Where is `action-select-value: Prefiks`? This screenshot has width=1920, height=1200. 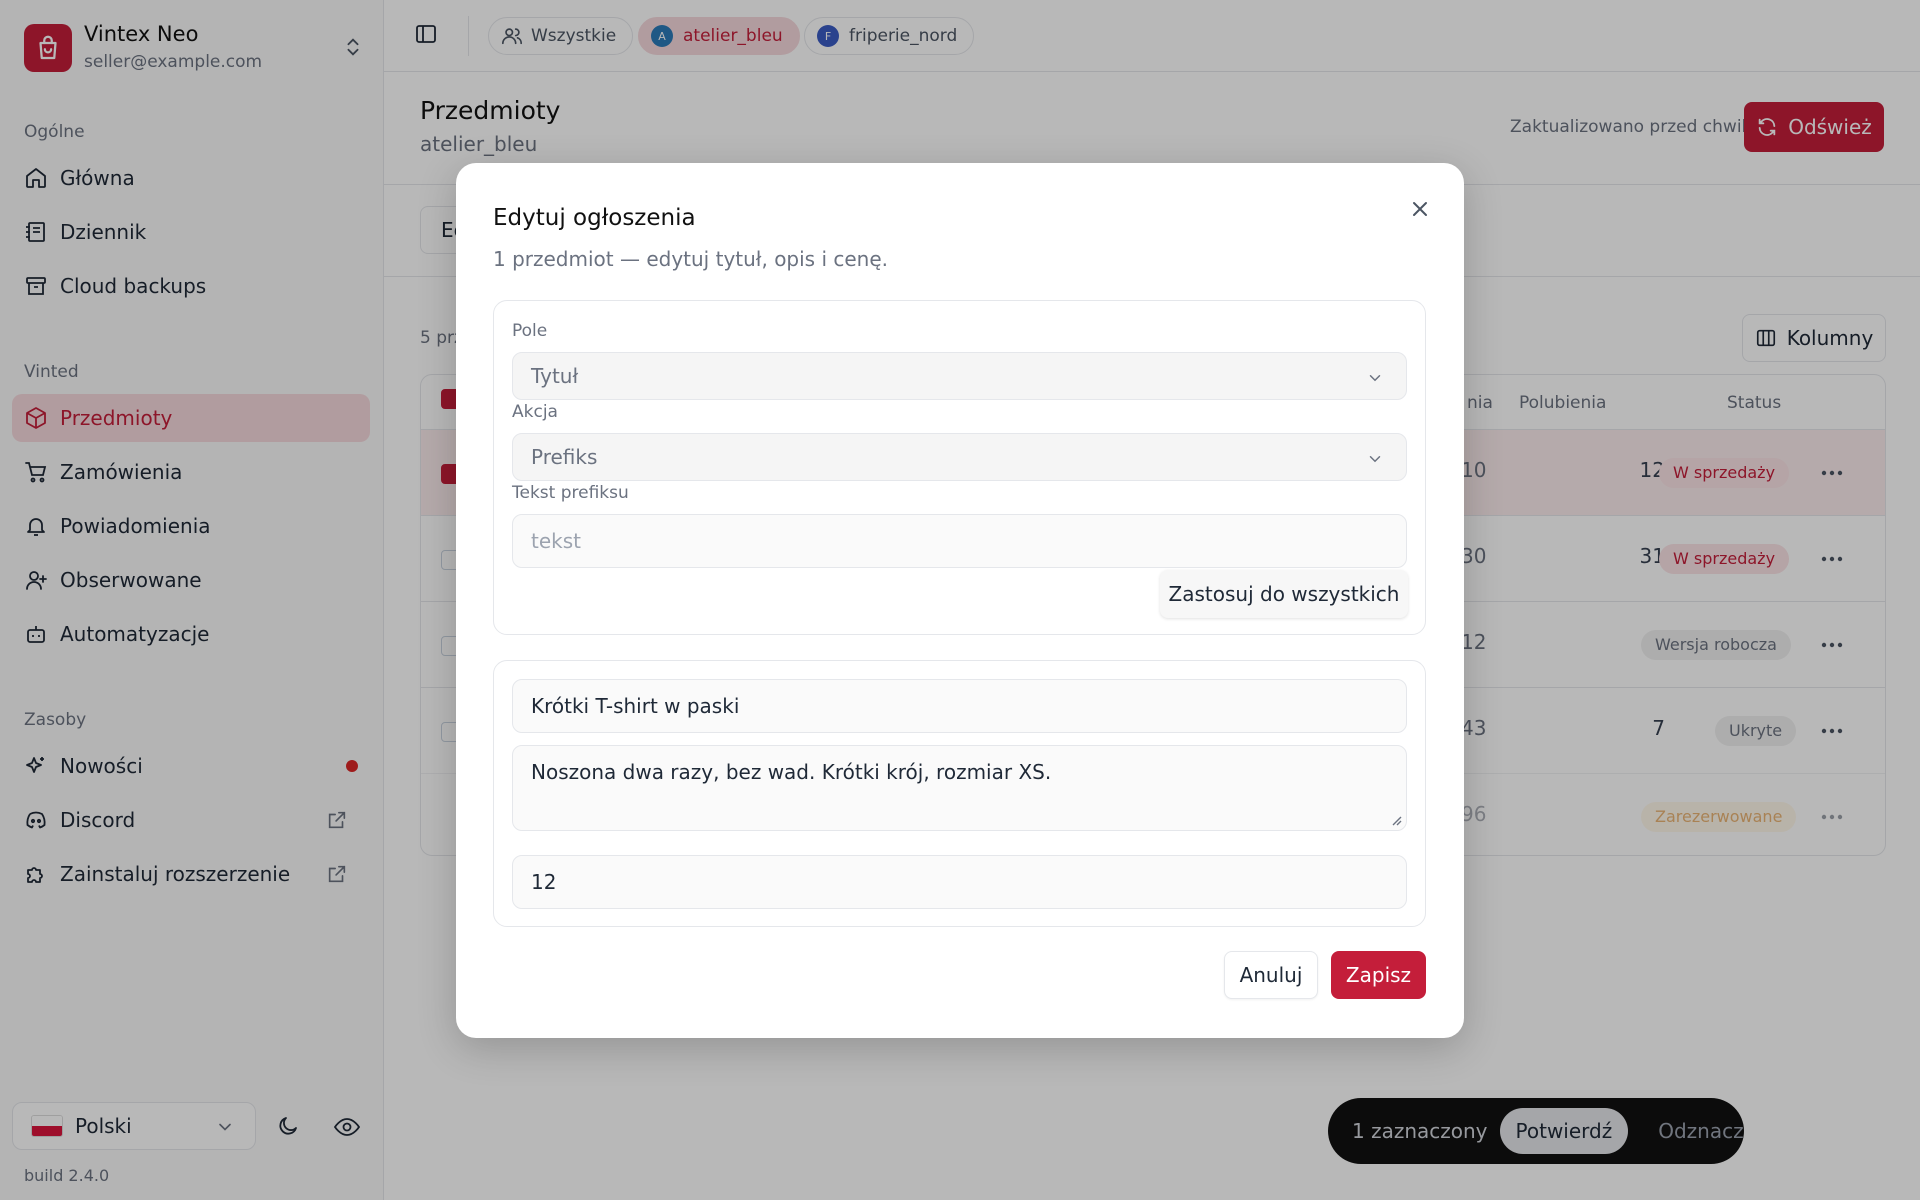
action-select-value: Prefiks is located at coordinates (564, 457).